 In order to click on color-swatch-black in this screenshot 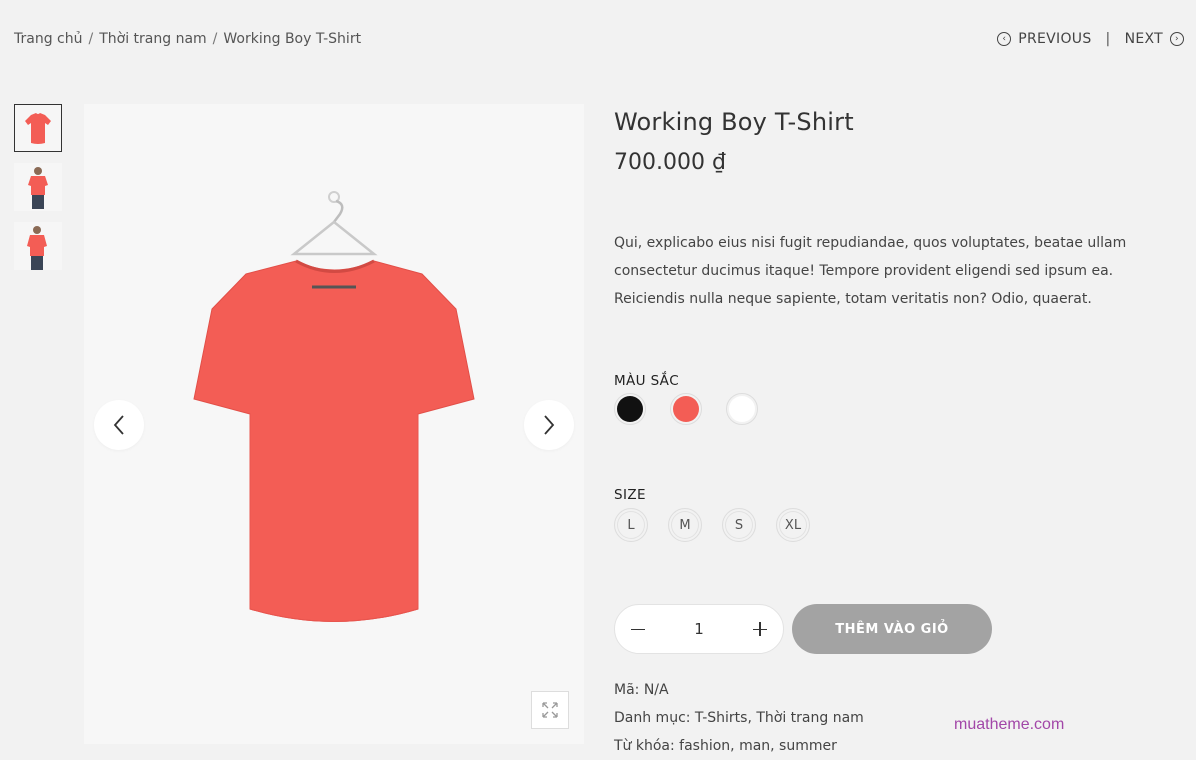, I will do `click(630, 409)`.